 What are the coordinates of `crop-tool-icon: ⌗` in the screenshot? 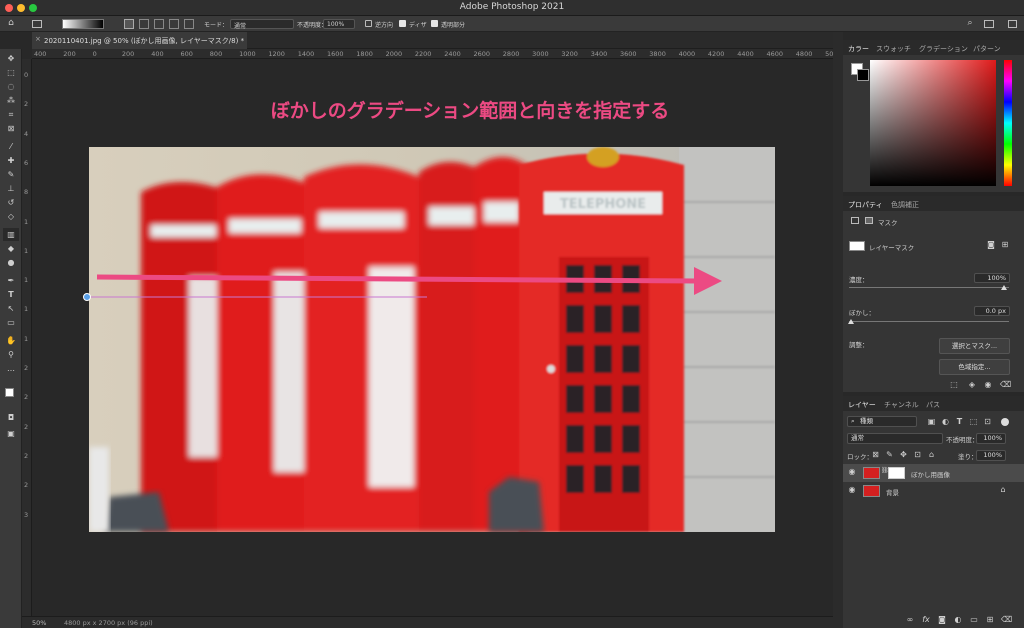 It's located at (11, 114).